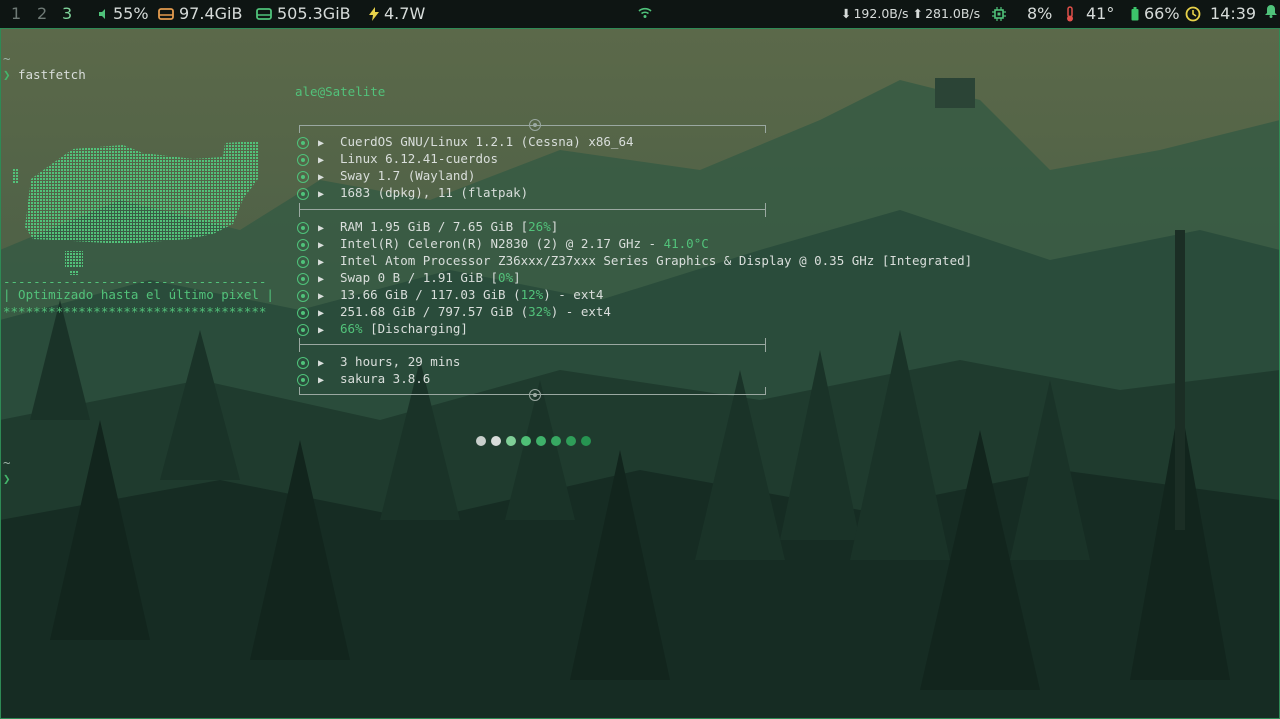  I want to click on cpu-icon, so click(303, 245).